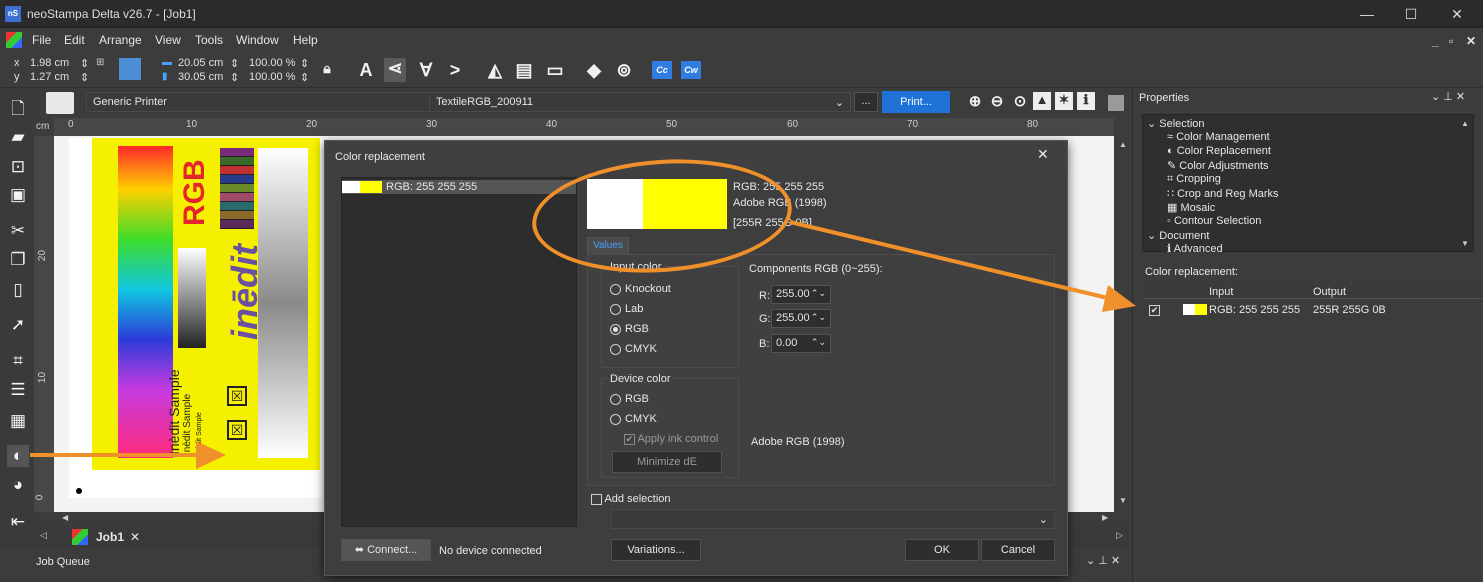  What do you see at coordinates (951, 260) in the screenshot?
I see `arrow-line-right` at bounding box center [951, 260].